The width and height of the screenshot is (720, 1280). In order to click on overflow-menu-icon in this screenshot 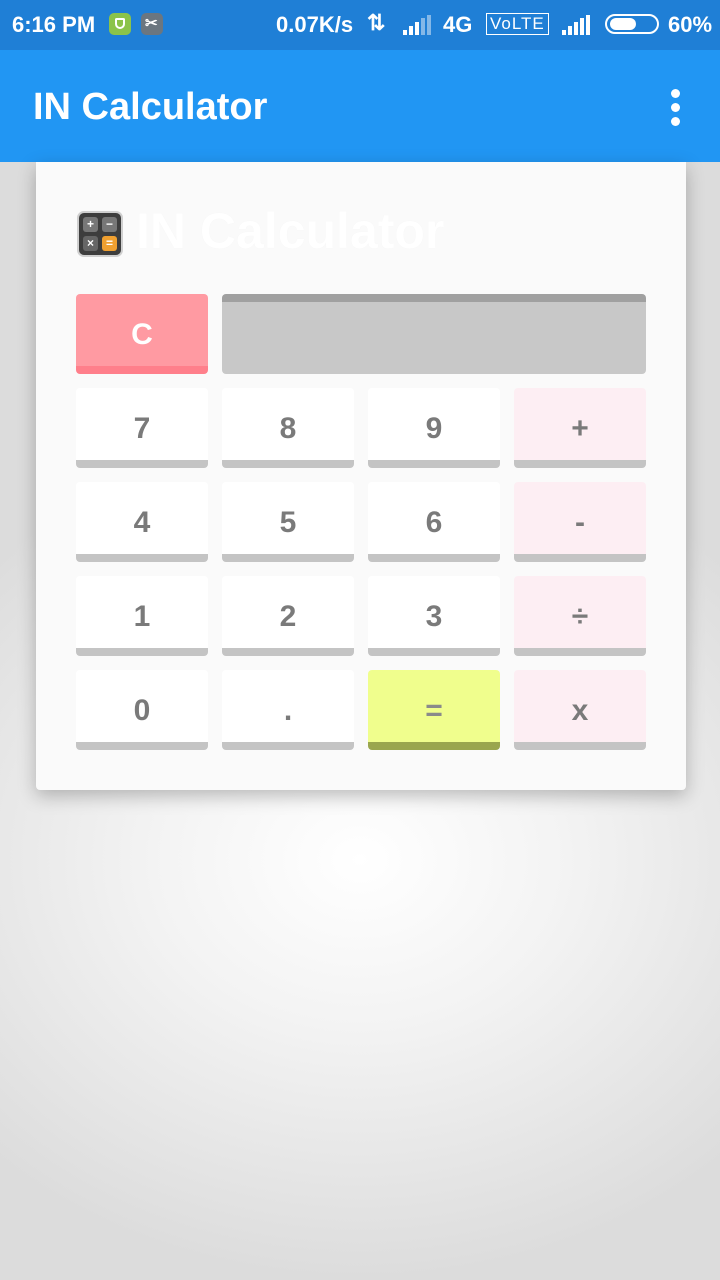, I will do `click(676, 108)`.